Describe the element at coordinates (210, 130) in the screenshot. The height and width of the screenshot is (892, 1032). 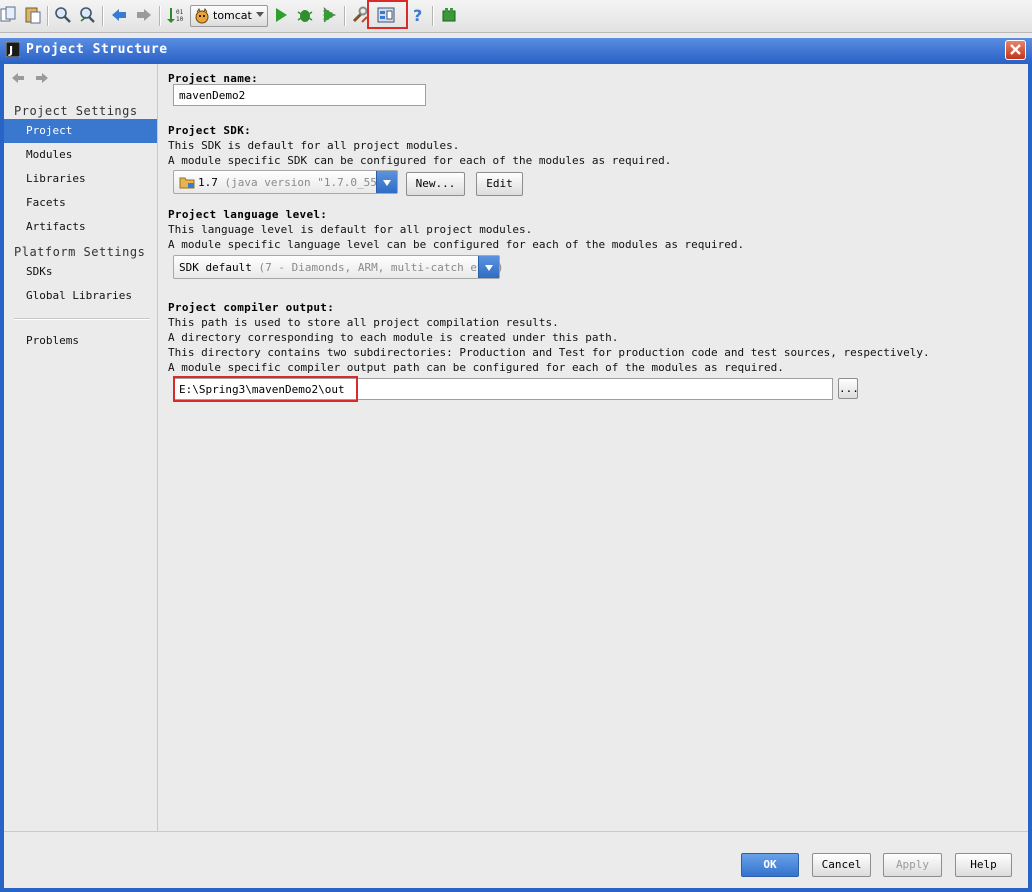
I see `project-sdk-label: Project SDK:` at that location.